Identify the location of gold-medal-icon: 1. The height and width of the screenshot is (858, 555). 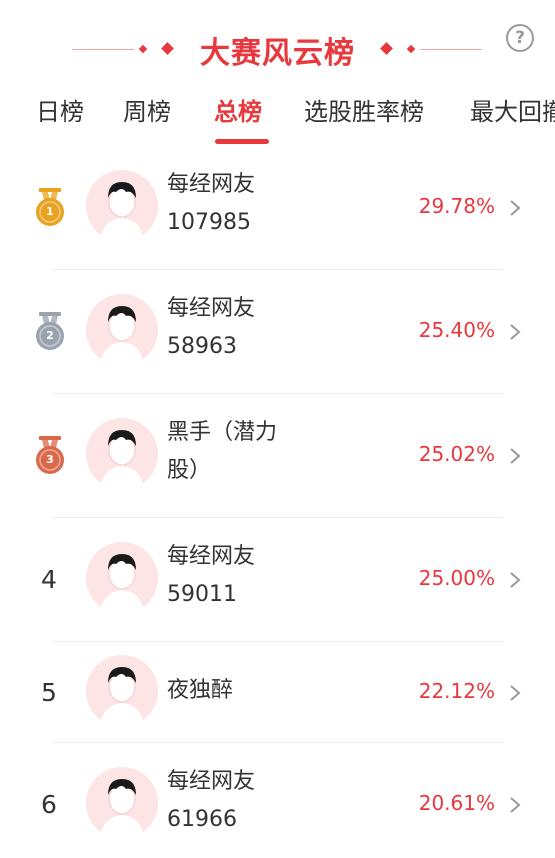
(50, 207).